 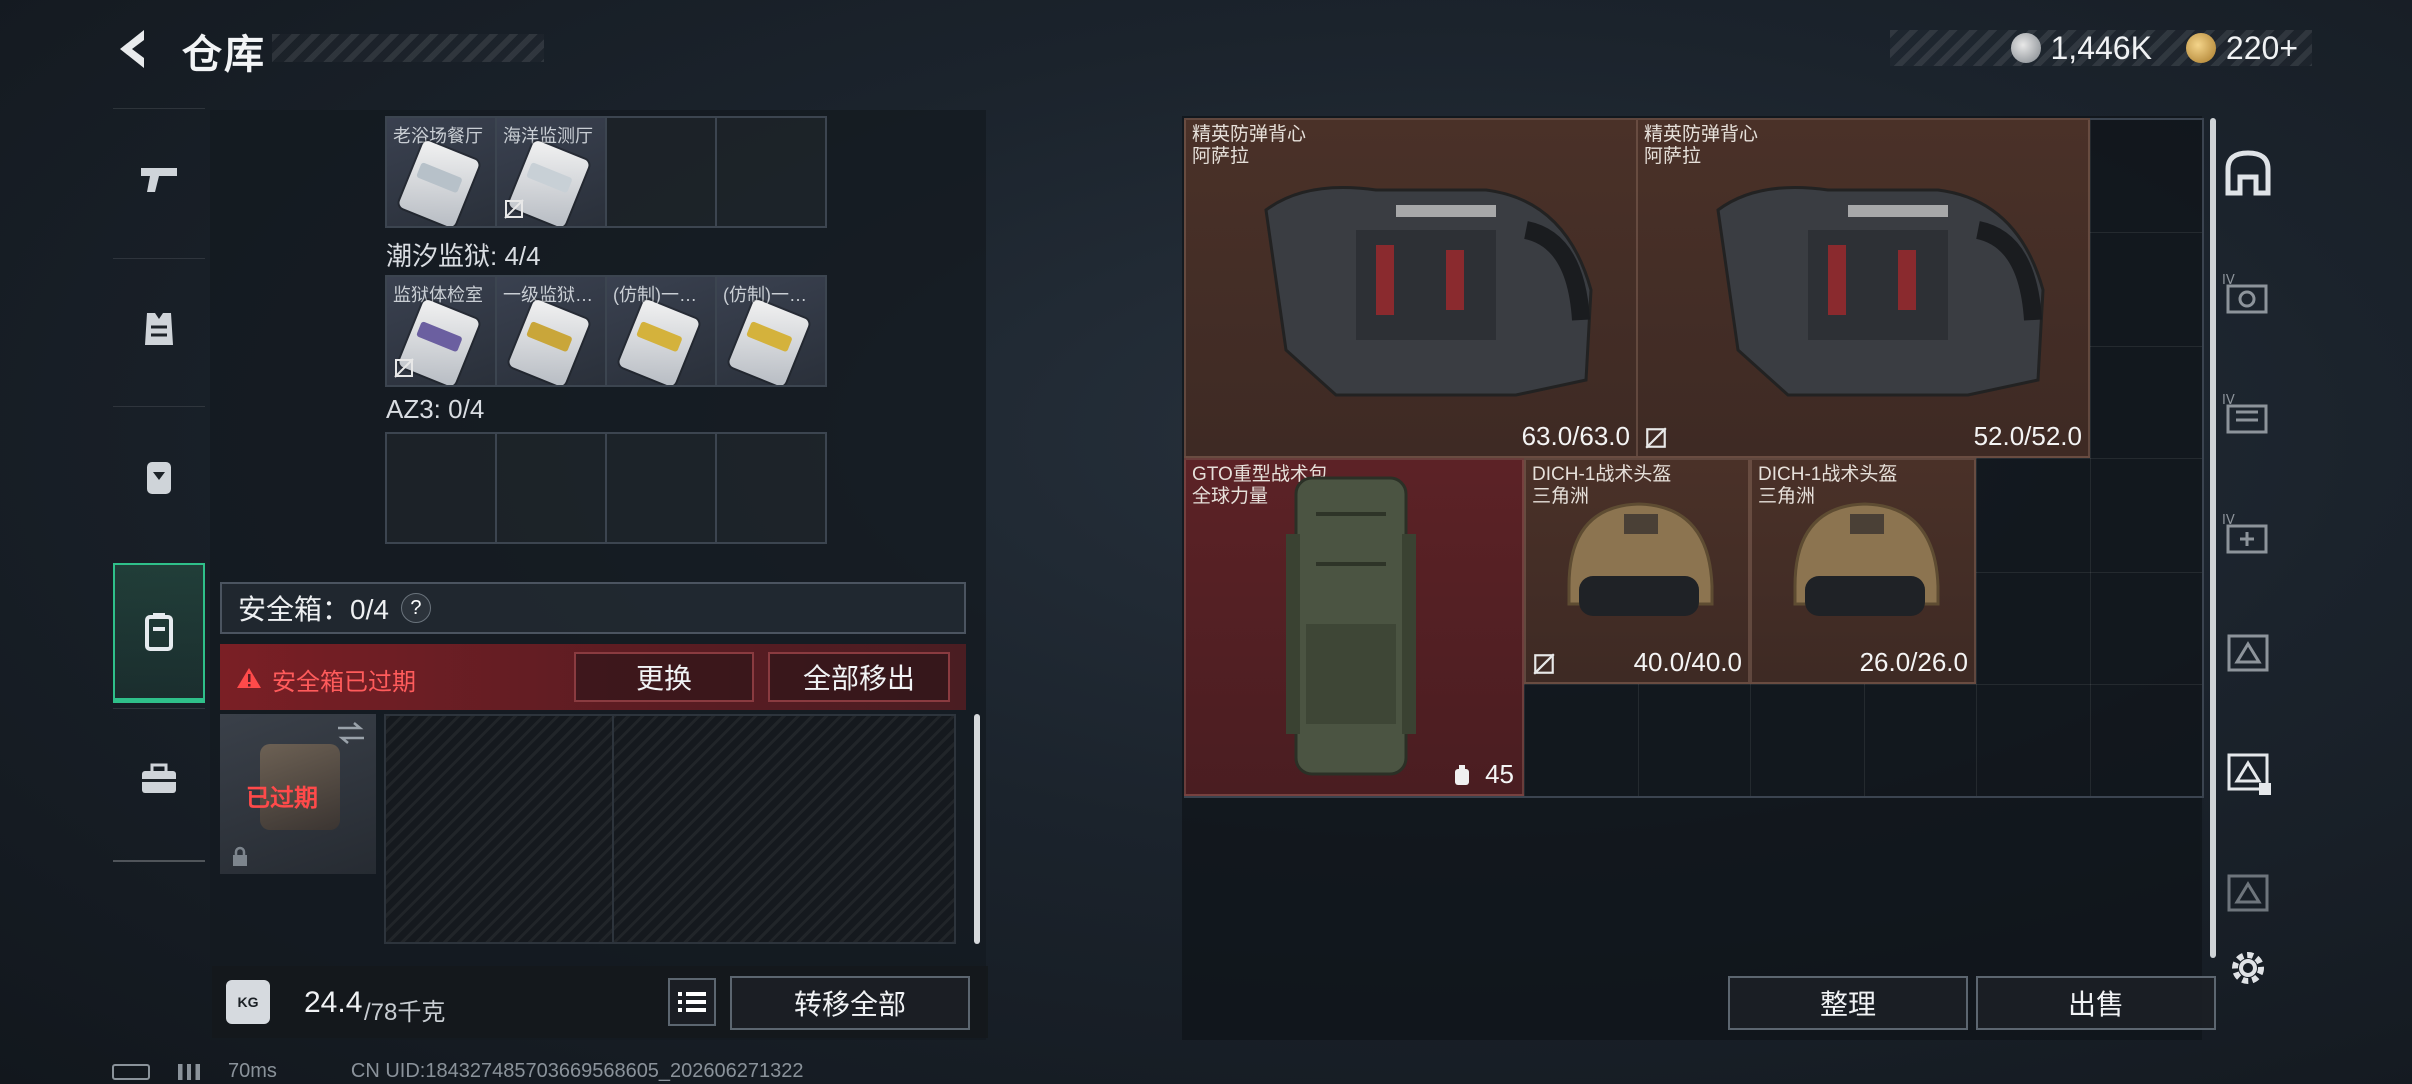 I want to click on stash-tab-rail: IV IV IV, so click(x=2248, y=568).